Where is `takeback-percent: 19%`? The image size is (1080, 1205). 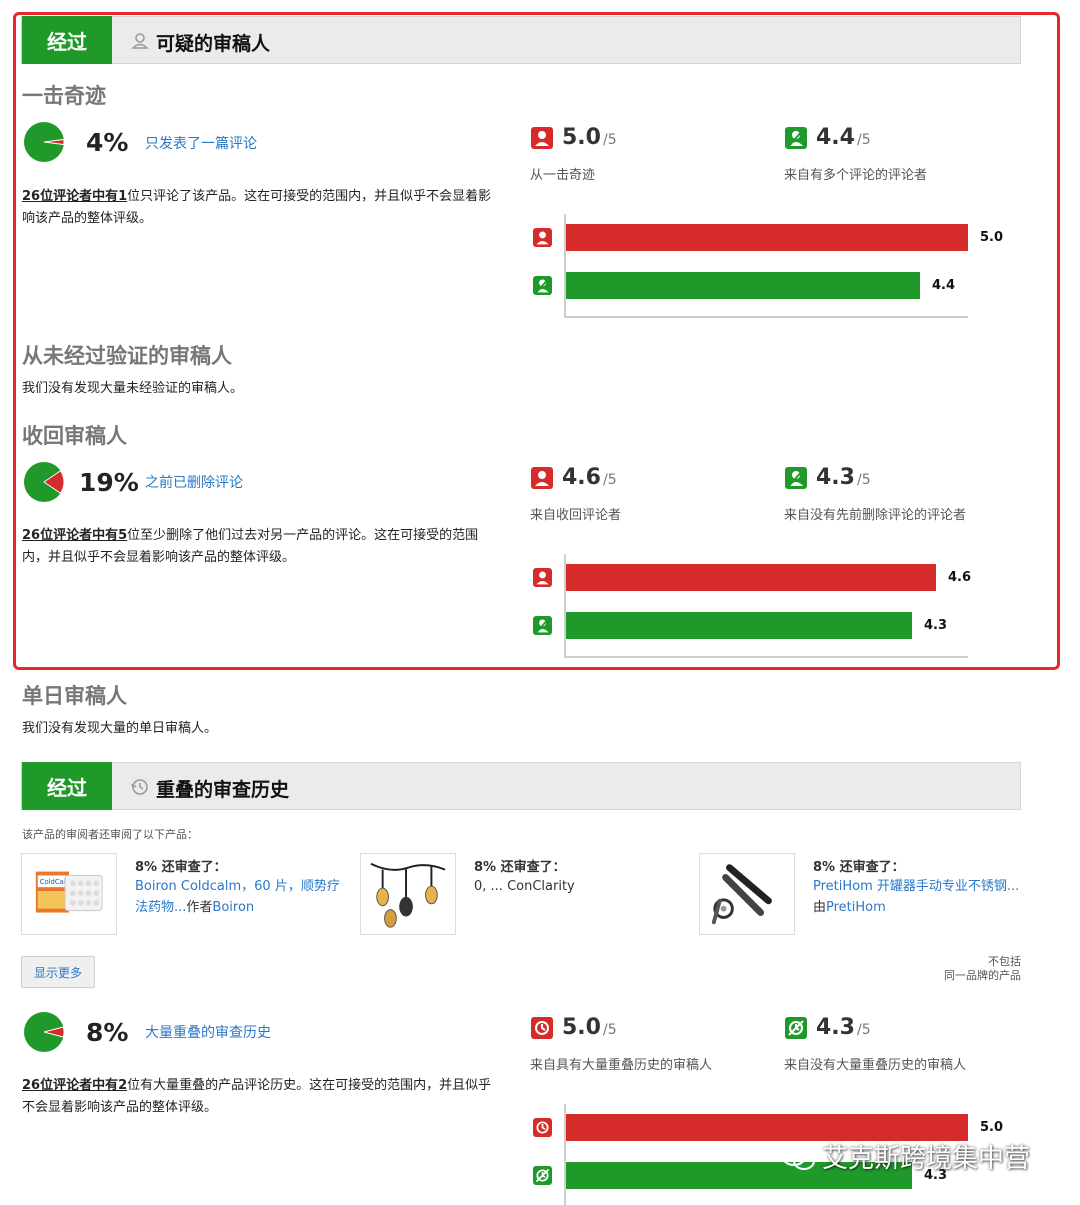
takeback-percent: 19% is located at coordinates (109, 482).